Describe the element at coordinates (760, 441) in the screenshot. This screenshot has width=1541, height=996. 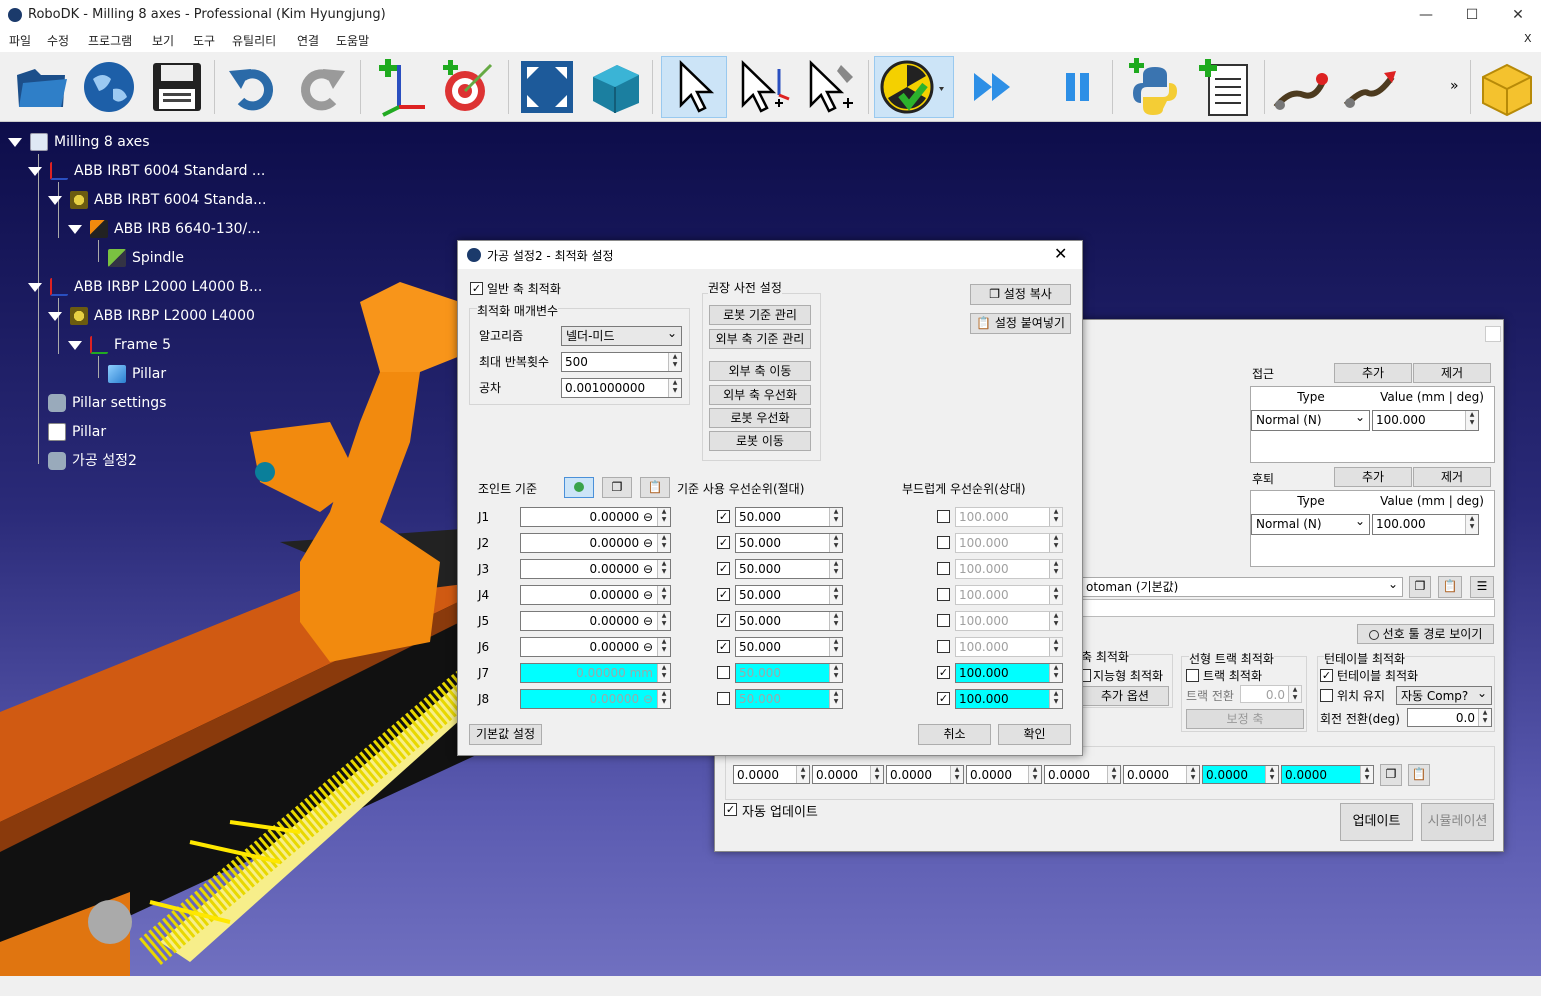
I see `preset-robot-move-button: 로봇 이동` at that location.